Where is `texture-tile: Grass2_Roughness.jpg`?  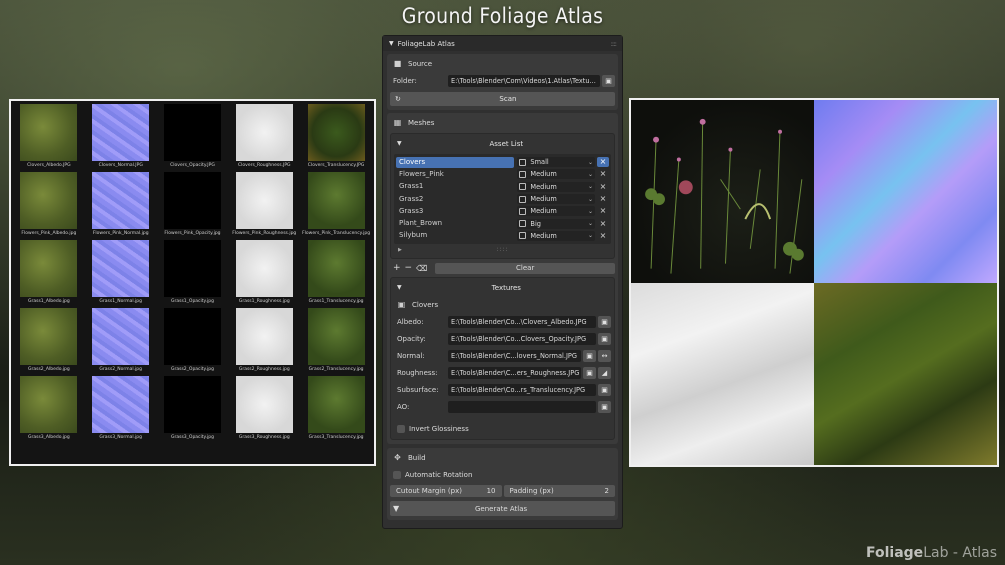
texture-tile: Grass2_Roughness.jpg is located at coordinates (264, 341).